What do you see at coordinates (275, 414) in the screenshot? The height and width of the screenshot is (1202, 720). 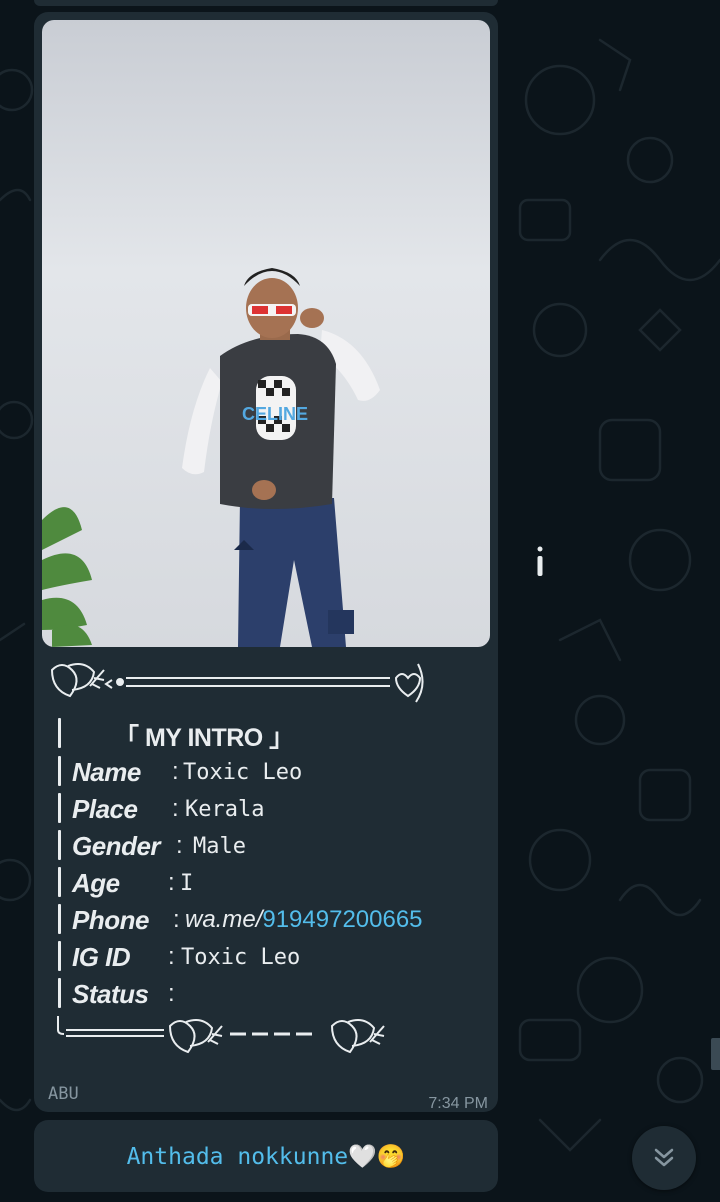 I see `shirt-print-text: CELINE` at bounding box center [275, 414].